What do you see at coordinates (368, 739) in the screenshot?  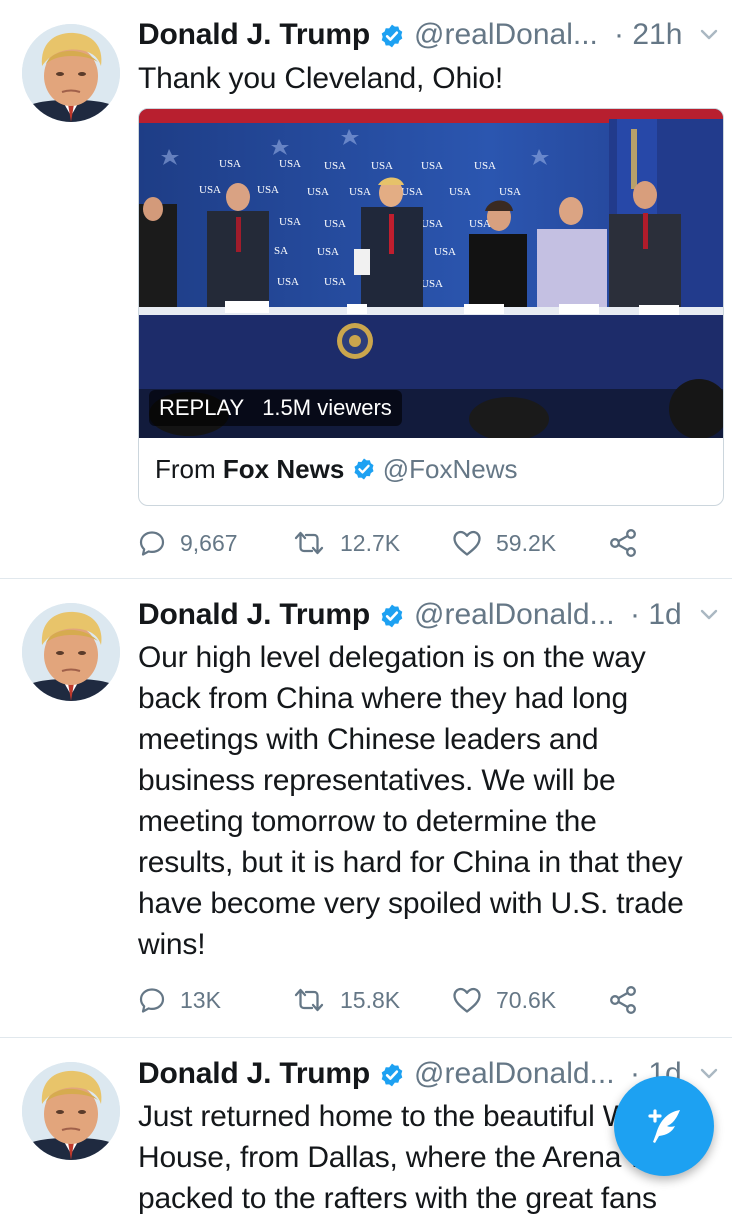 I see `tweet-text-line: meetings with Chinese leaders and` at bounding box center [368, 739].